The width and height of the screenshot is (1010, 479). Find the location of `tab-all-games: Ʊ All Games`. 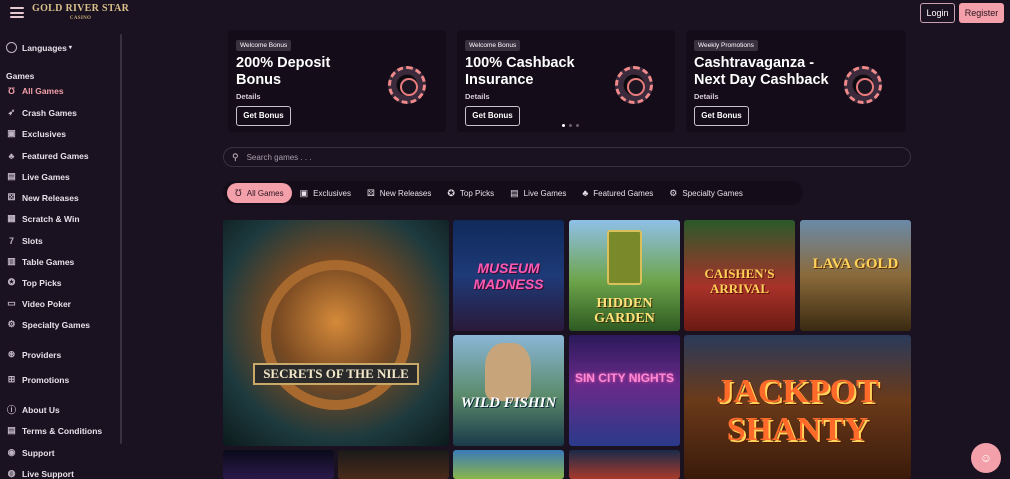

tab-all-games: Ʊ All Games is located at coordinates (259, 193).